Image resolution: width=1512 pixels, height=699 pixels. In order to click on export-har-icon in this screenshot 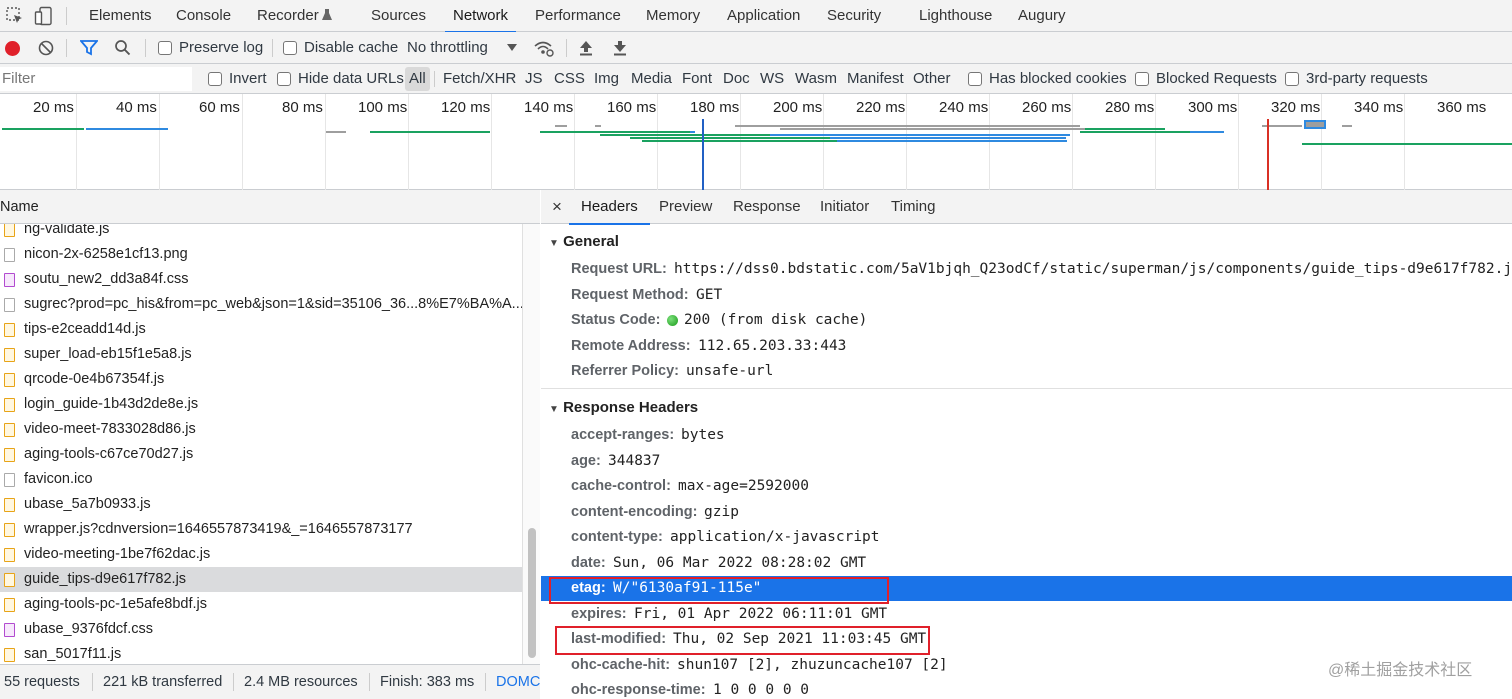, I will do `click(620, 48)`.